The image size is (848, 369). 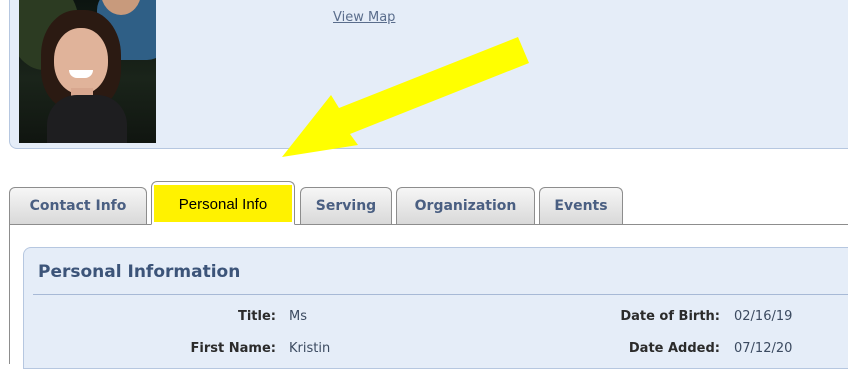 I want to click on view-map-link: View Map, so click(x=364, y=17).